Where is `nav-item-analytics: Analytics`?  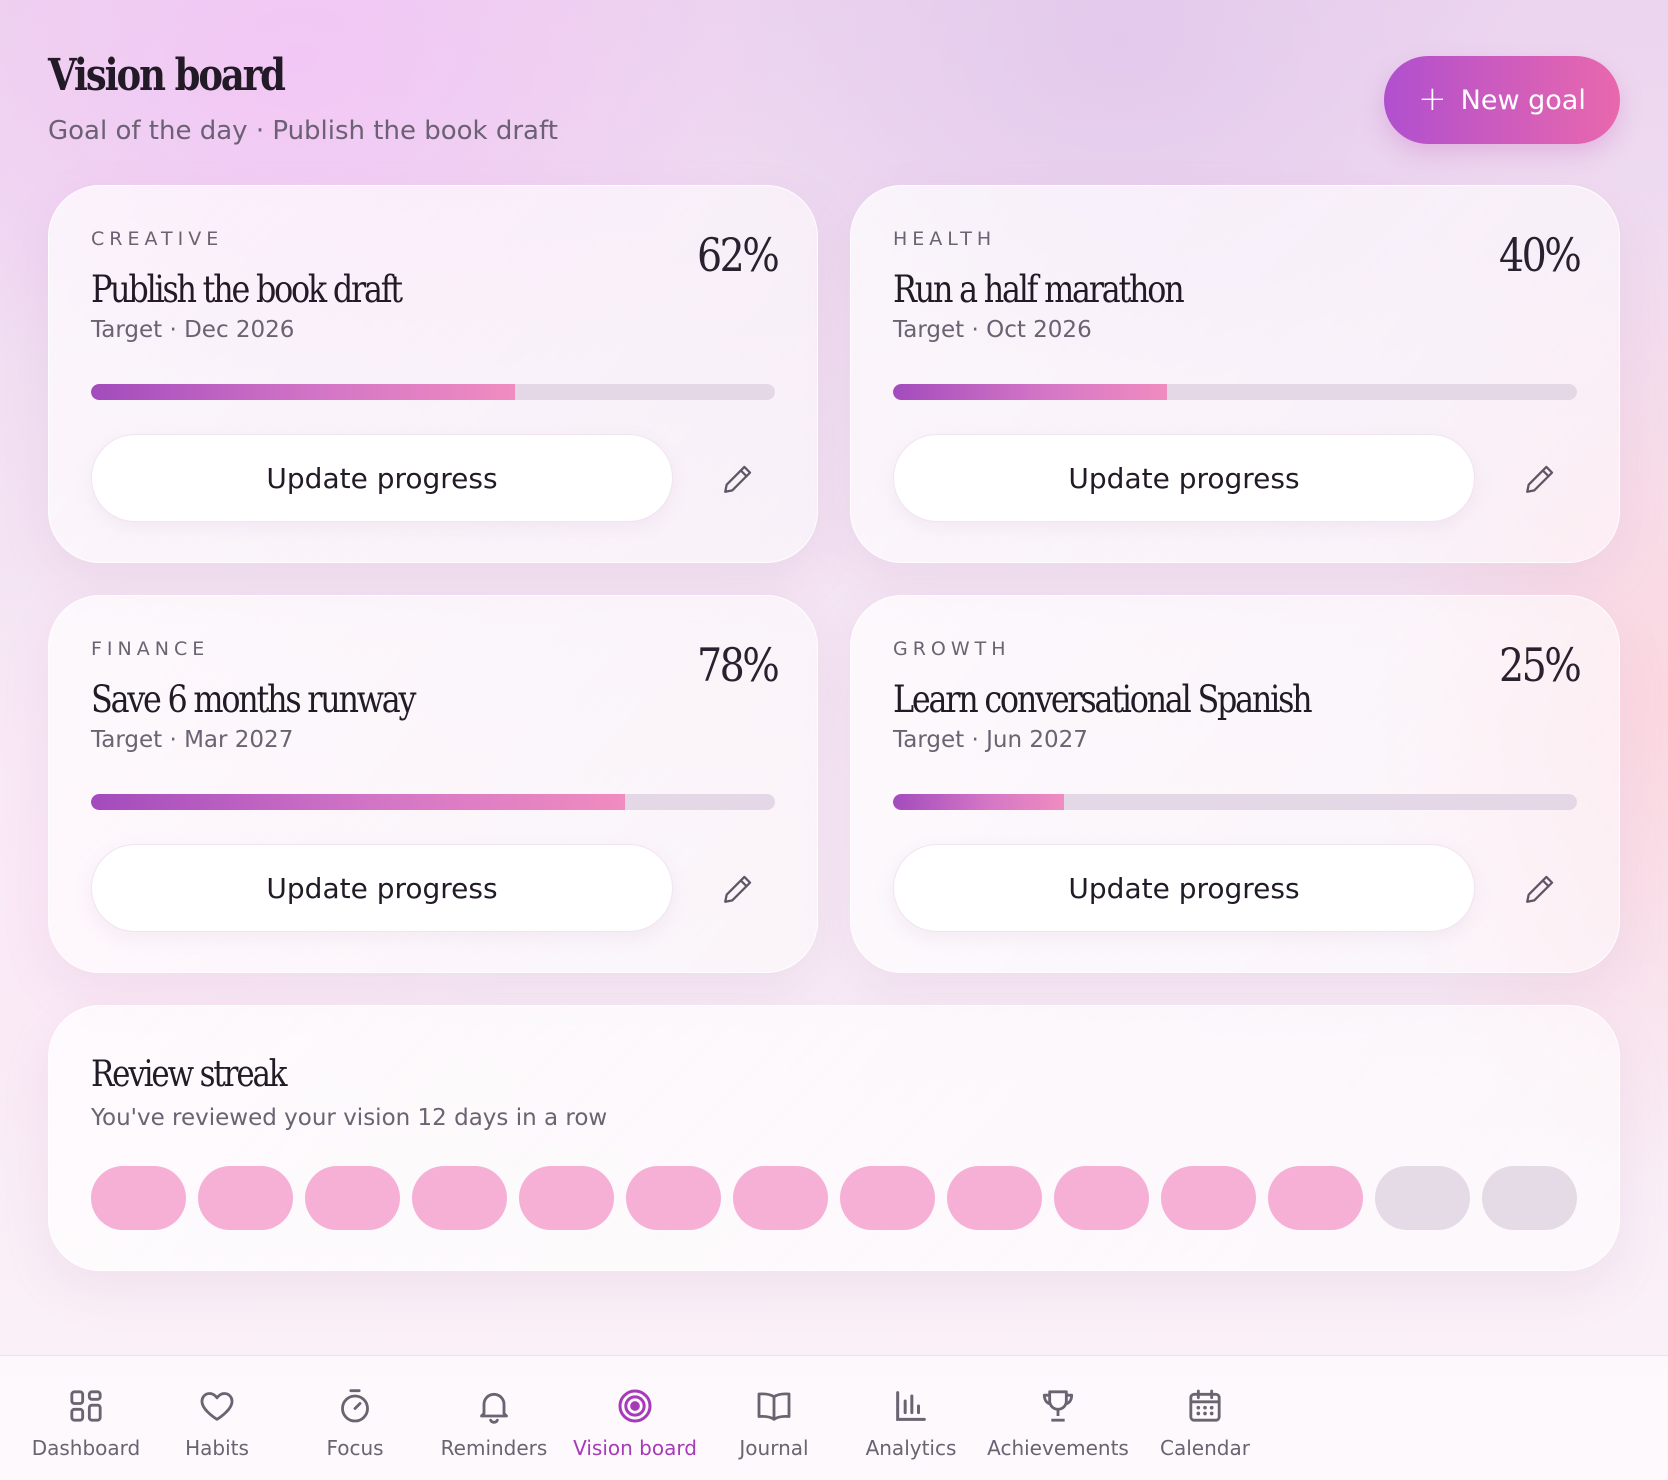 nav-item-analytics: Analytics is located at coordinates (911, 1418).